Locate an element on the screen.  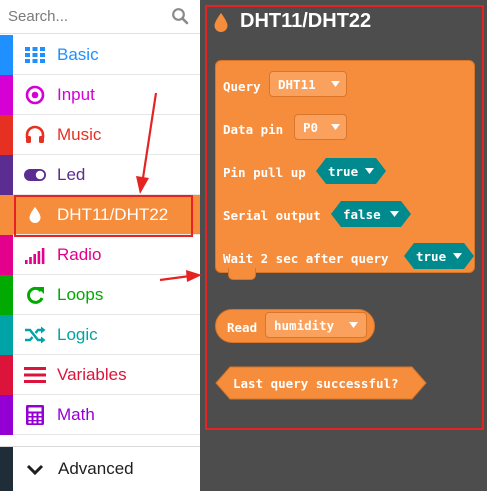
category-input: Input is located at coordinates (100, 95).